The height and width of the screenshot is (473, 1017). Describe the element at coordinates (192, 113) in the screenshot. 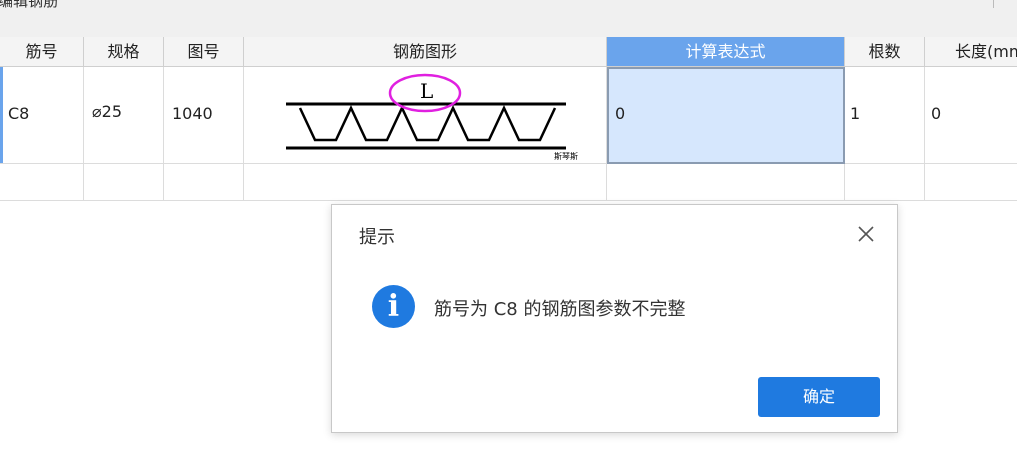

I see `figure-no-value: 1040` at that location.